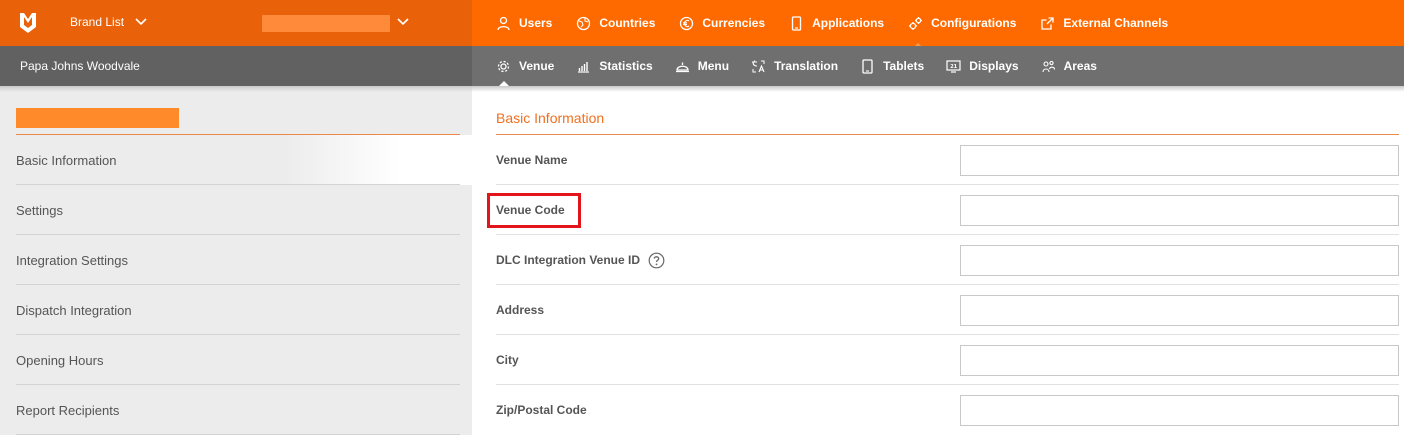  I want to click on euro-icon, so click(686, 23).